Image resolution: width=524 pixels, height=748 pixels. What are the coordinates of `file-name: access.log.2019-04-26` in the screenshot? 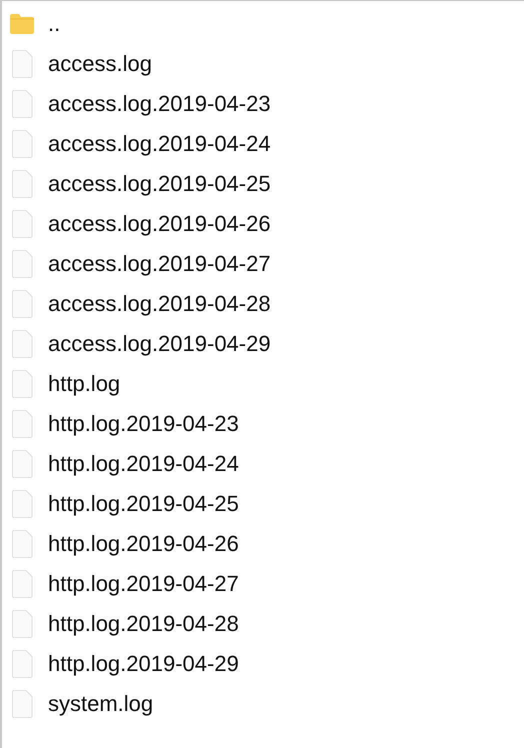 It's located at (159, 224).